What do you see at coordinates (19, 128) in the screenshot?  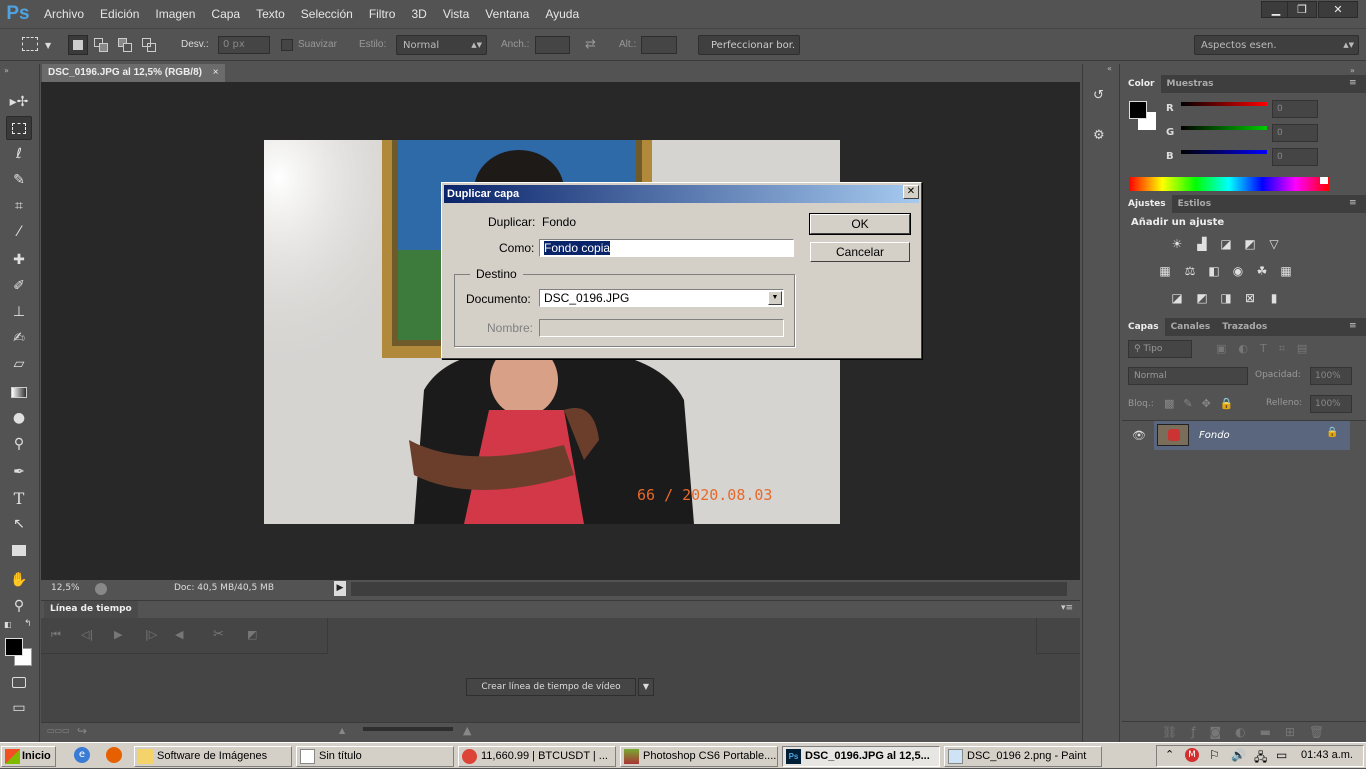 I see `marquee-tool-icon` at bounding box center [19, 128].